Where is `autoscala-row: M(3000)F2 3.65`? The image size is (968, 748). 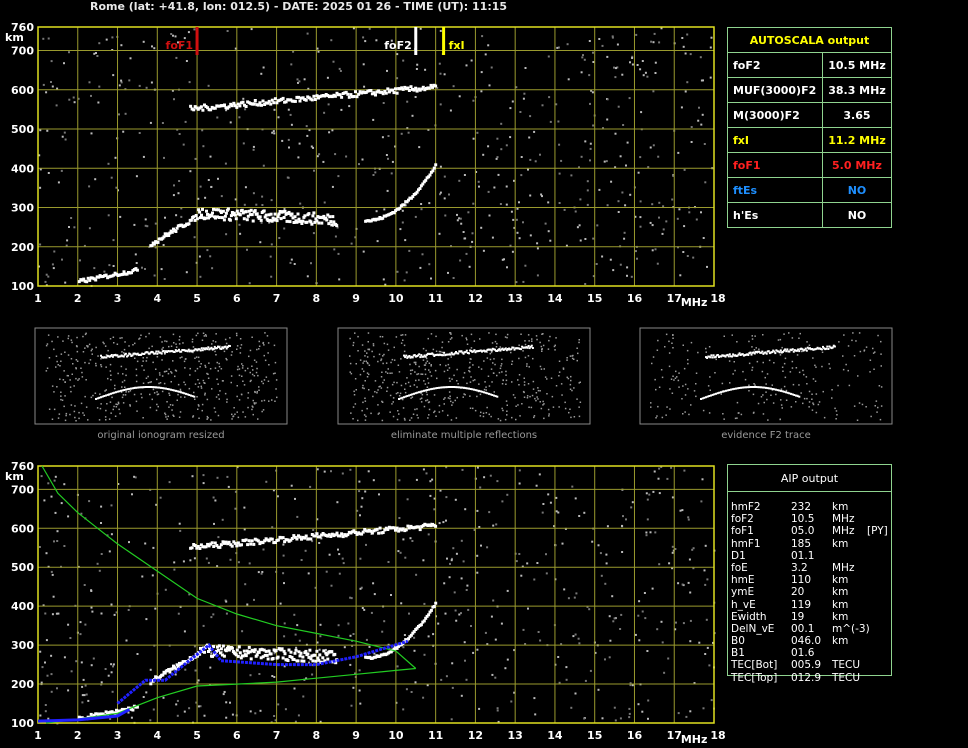
autoscala-row: M(3000)F2 3.65 is located at coordinates (810, 115).